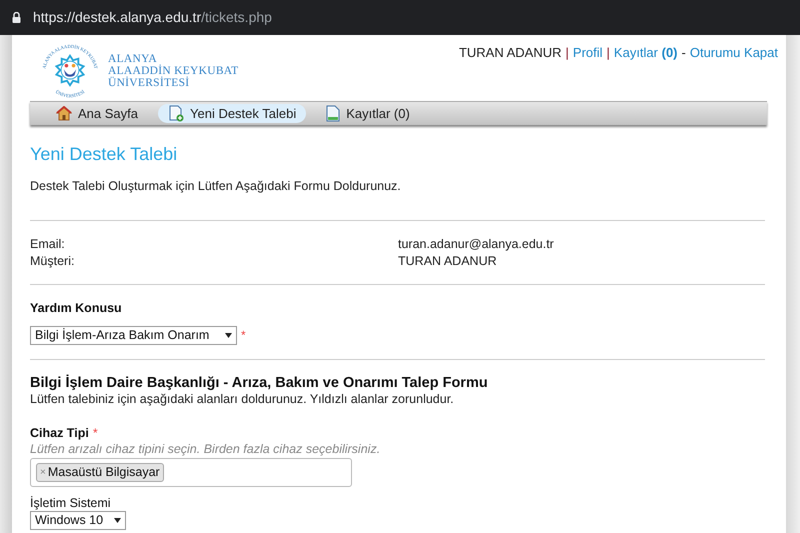 This screenshot has height=533, width=800. Describe the element at coordinates (191, 473) in the screenshot. I see `device-type-field: × Masaüstü Bilgisayar` at that location.